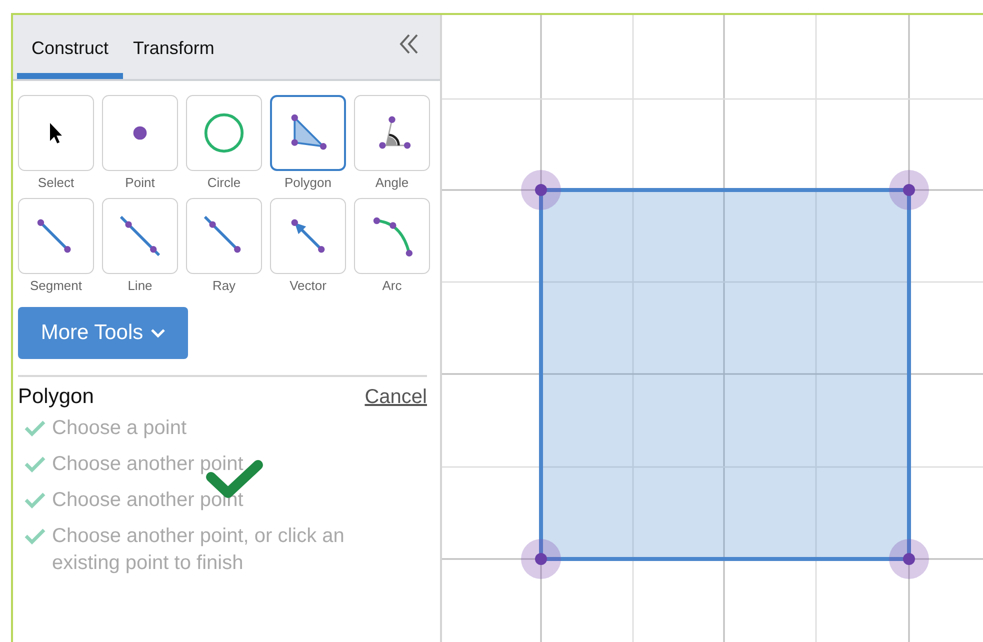 This screenshot has width=983, height=642. I want to click on cancel-link: Cancel, so click(395, 397).